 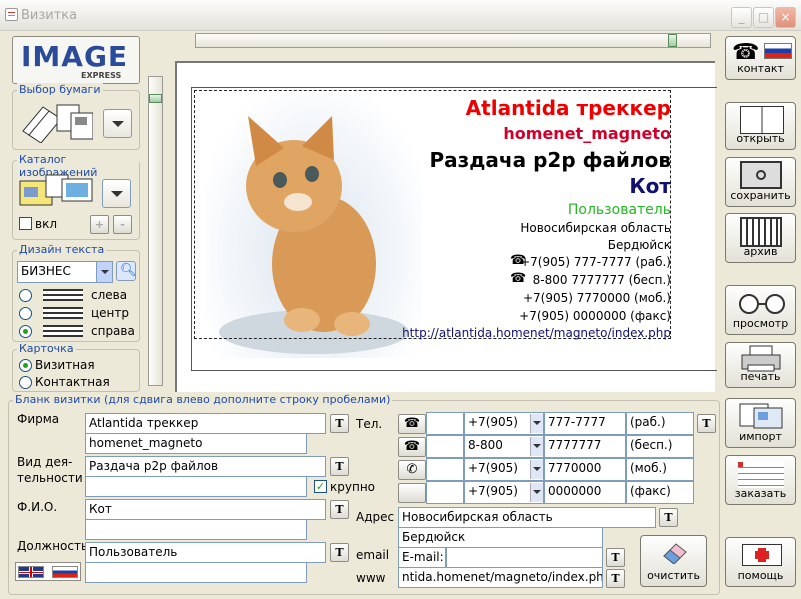 I want to click on vertical-slider, so click(x=155, y=231).